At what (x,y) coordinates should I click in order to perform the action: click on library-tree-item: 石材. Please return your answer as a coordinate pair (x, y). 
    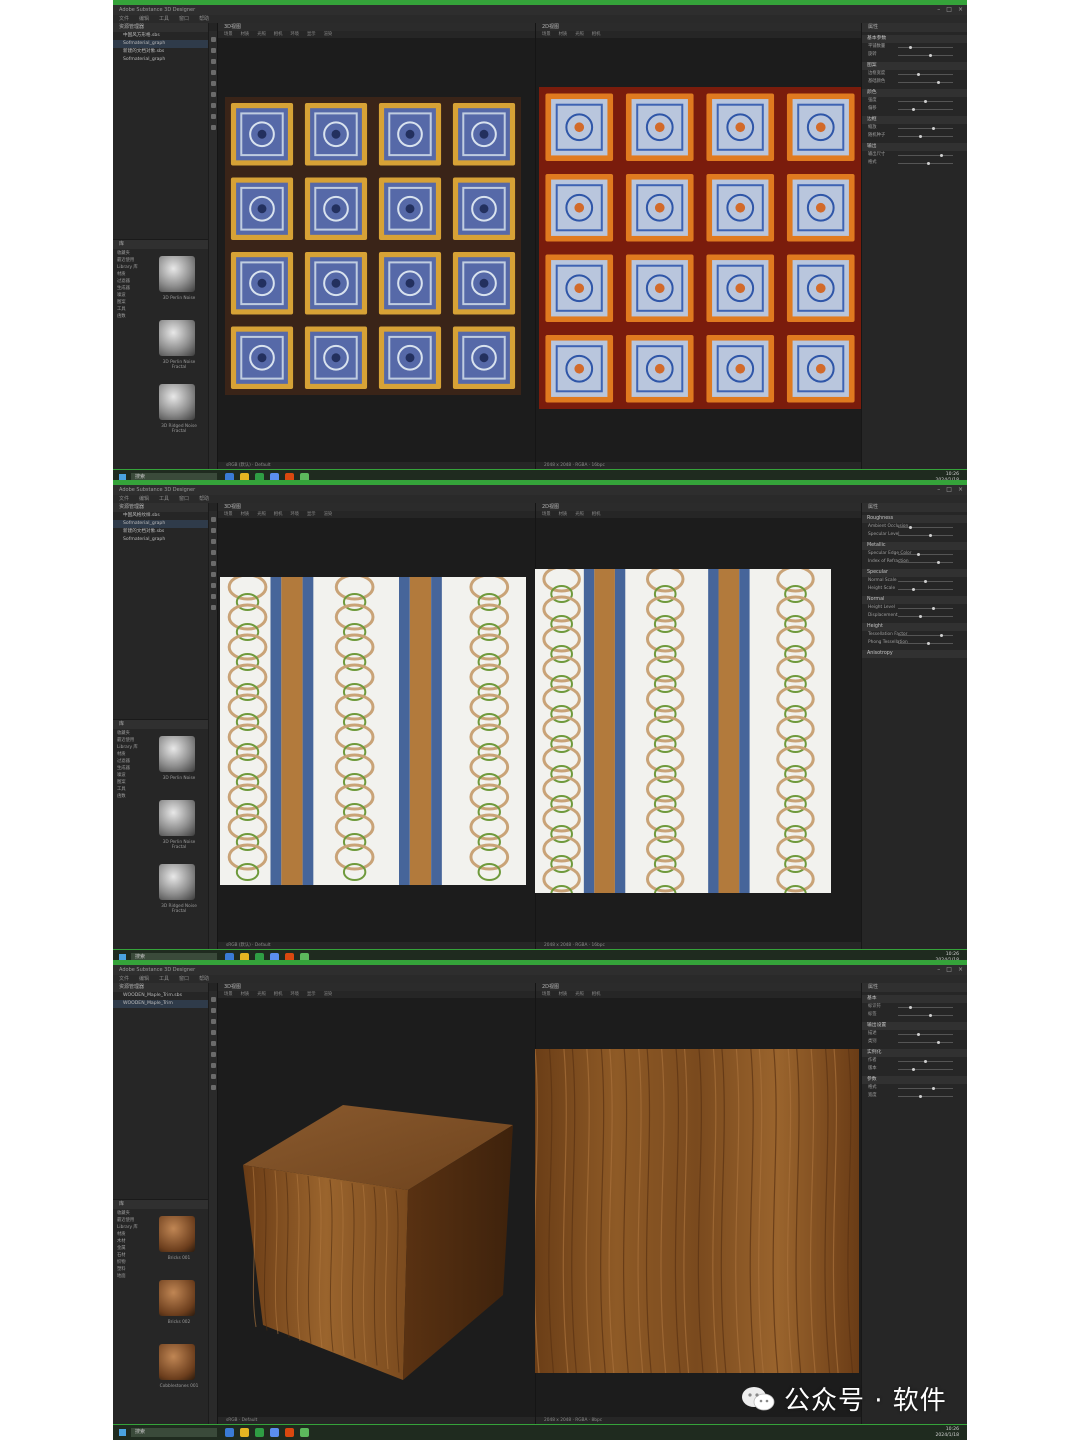
    Looking at the image, I should click on (134, 1255).